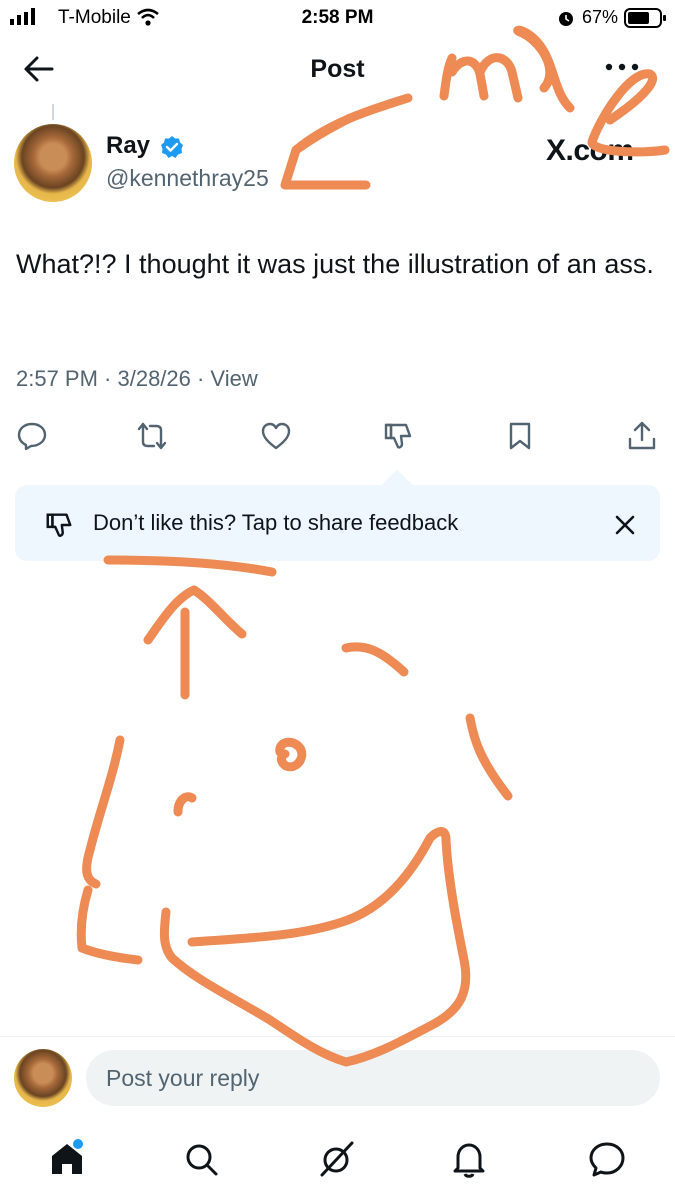 This screenshot has width=675, height=1200. Describe the element at coordinates (625, 525) in the screenshot. I see `close-icon` at that location.